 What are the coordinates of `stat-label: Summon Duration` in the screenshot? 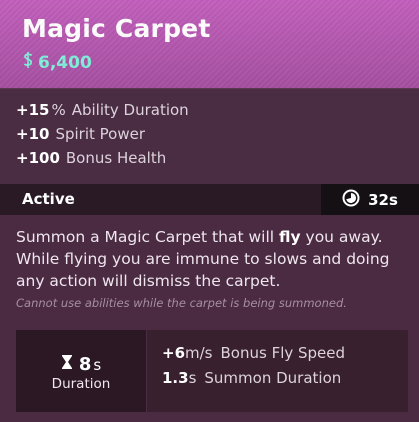 It's located at (273, 378).